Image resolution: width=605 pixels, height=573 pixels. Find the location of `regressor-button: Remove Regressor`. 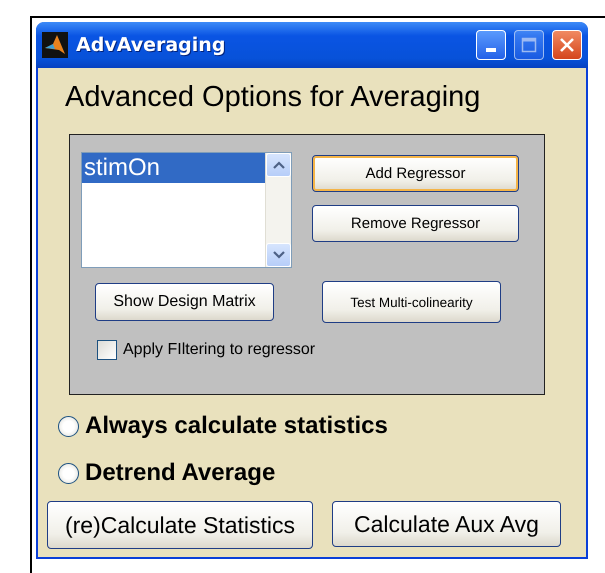

regressor-button: Remove Regressor is located at coordinates (415, 223).